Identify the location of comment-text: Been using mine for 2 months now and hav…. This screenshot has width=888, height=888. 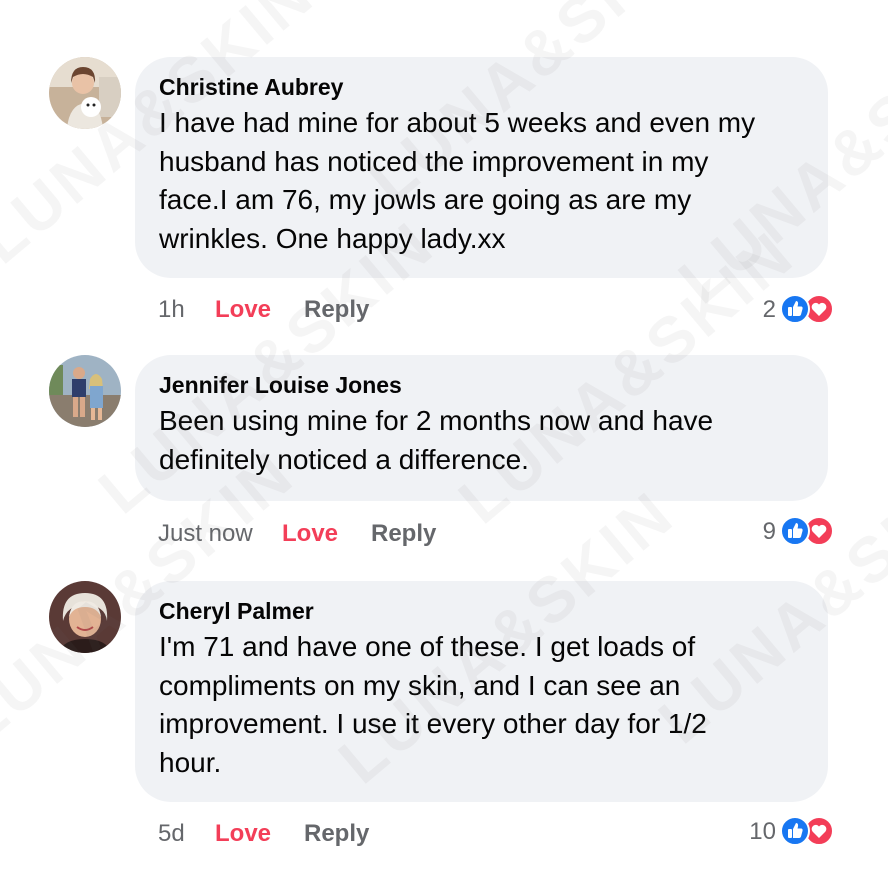
(481, 440).